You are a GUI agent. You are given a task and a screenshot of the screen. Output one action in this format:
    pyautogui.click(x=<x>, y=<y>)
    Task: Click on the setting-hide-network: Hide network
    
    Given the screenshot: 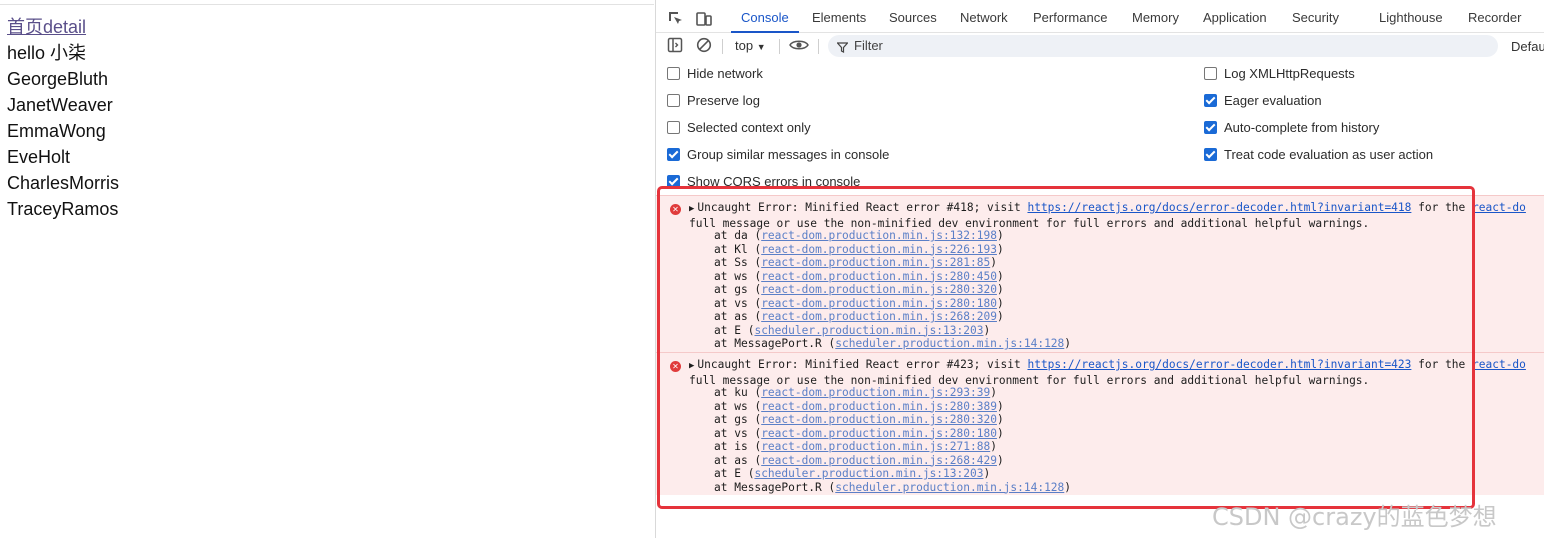 What is the action you would take?
    pyautogui.click(x=715, y=75)
    